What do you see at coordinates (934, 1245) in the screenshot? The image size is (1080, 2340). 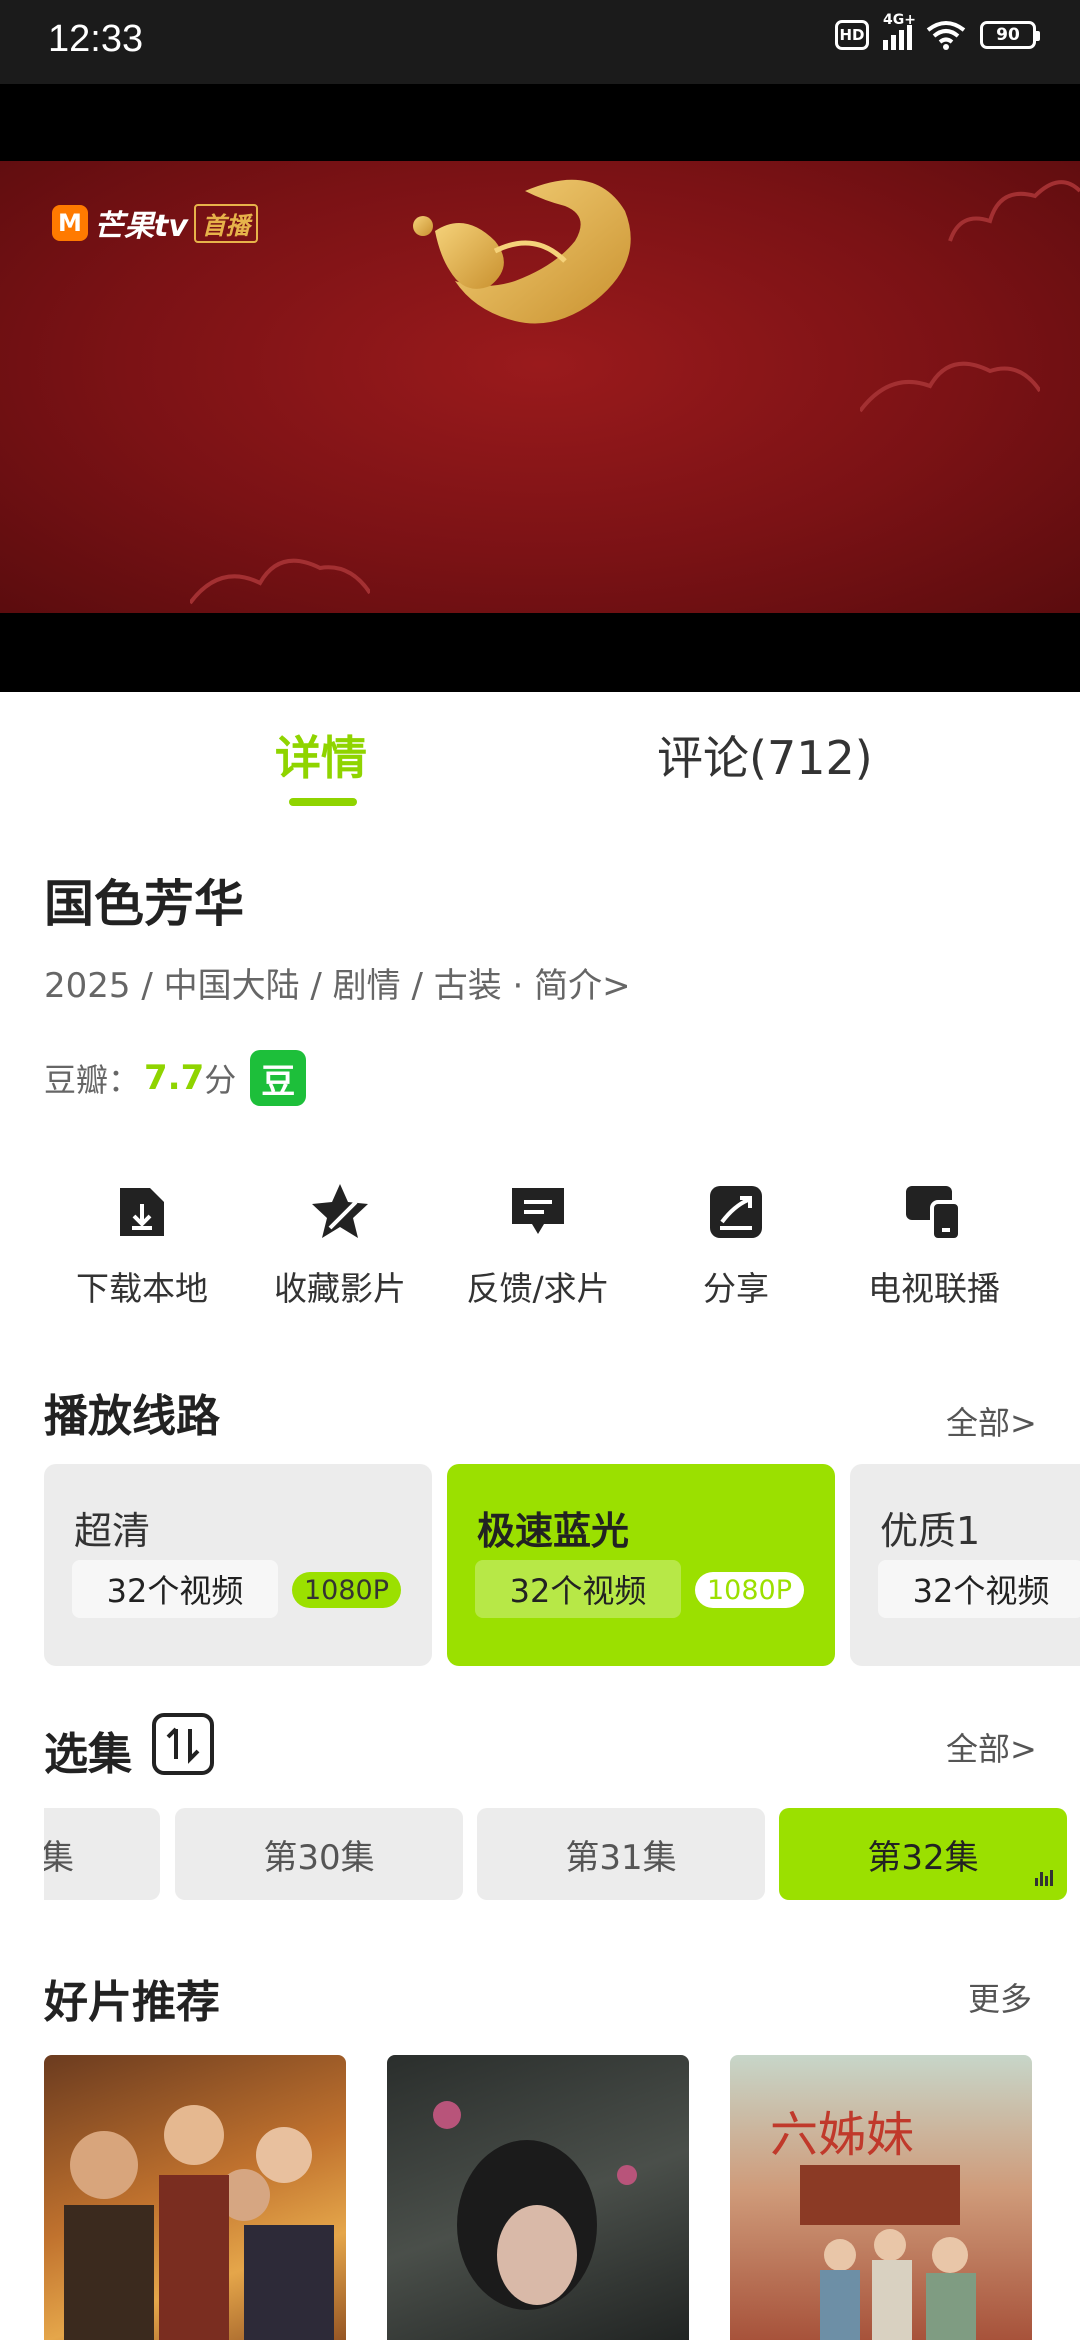 I see `tv-cast-button: 电视联播` at bounding box center [934, 1245].